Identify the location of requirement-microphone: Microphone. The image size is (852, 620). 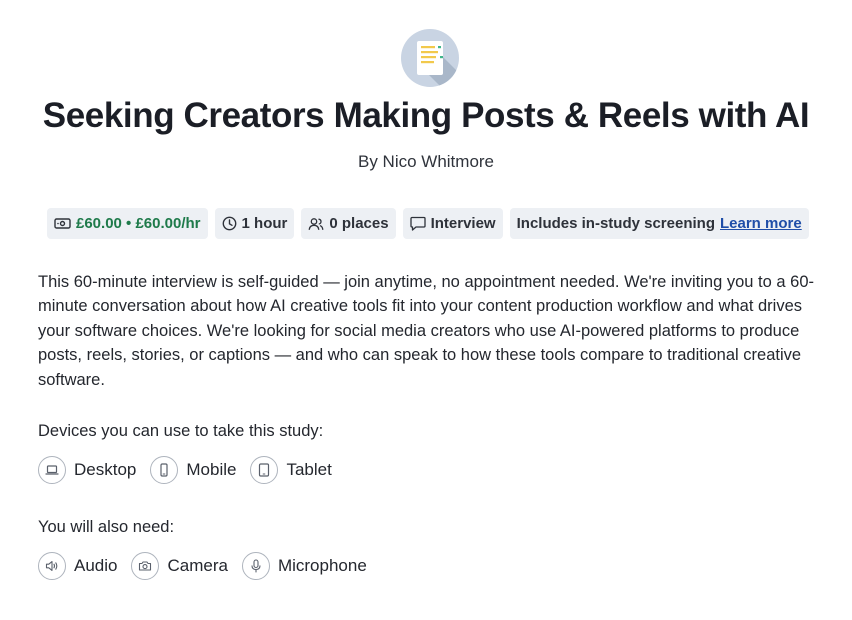
(304, 566).